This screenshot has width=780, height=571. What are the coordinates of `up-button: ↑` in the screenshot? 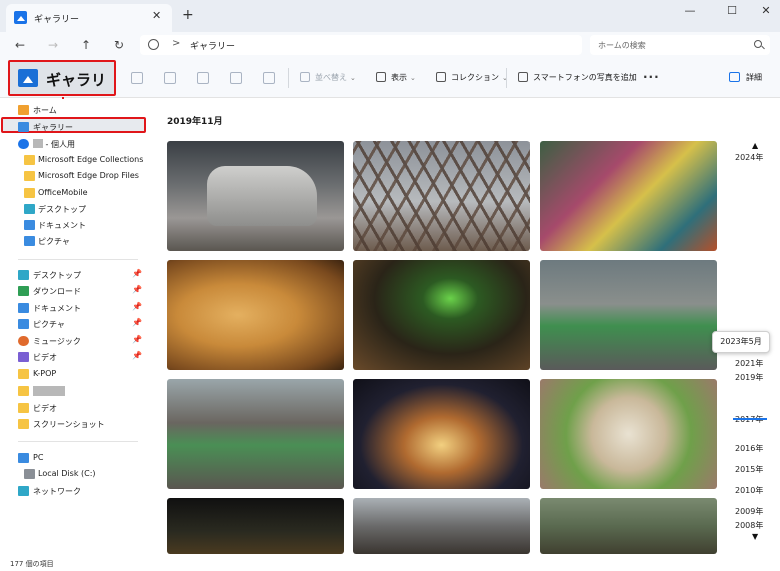 It's located at (86, 45).